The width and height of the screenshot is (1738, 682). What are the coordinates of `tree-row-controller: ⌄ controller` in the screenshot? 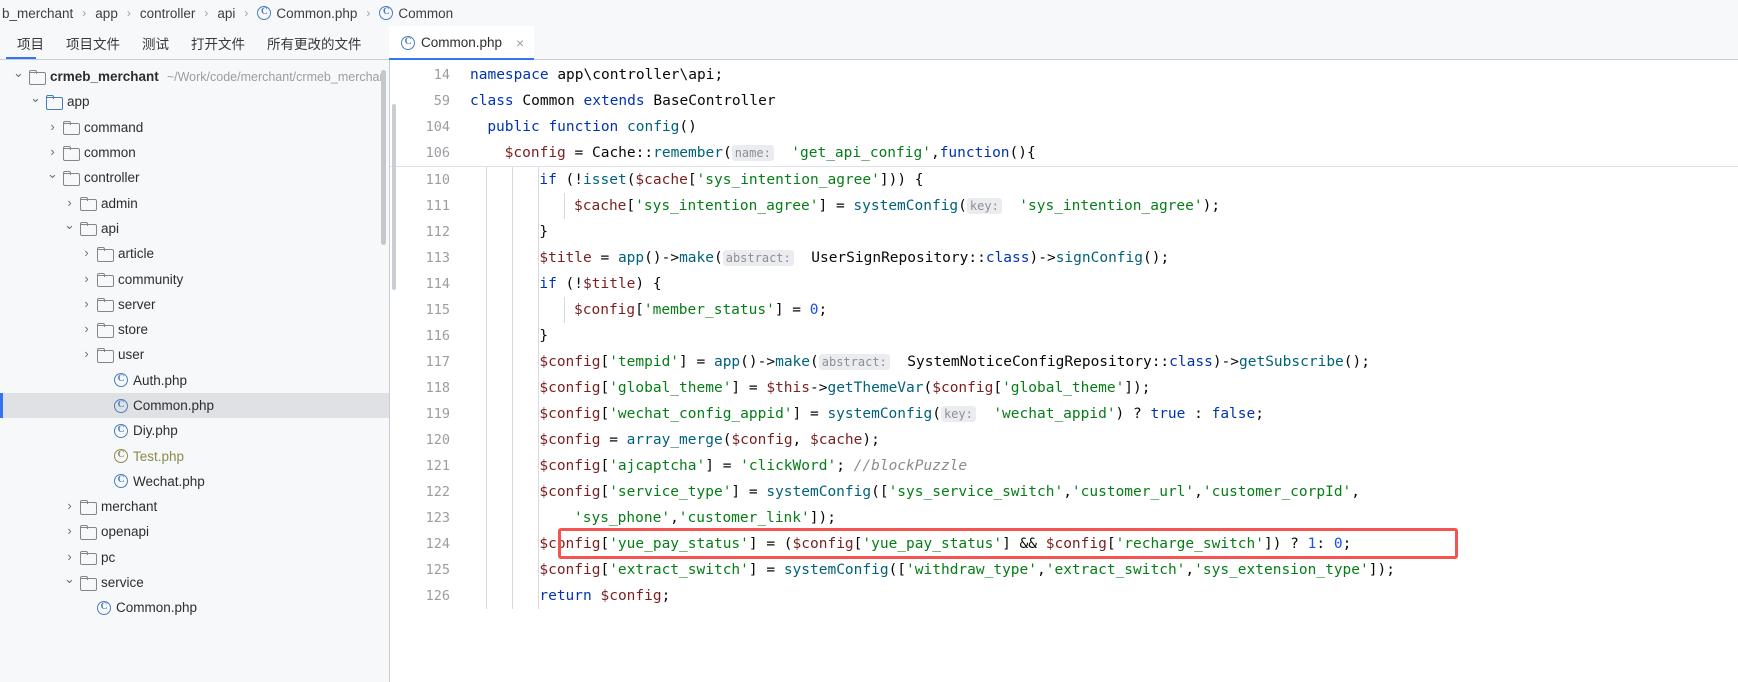 It's located at (194, 177).